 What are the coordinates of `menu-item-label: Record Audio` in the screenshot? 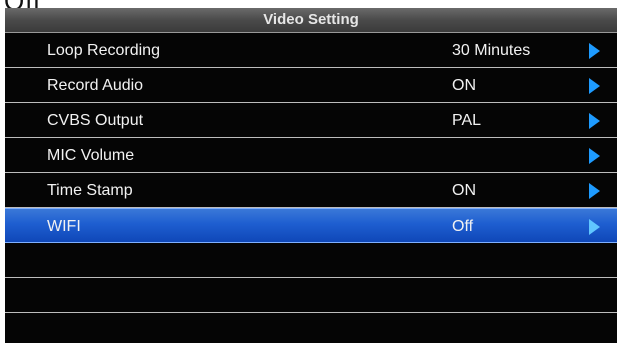 It's located at (95, 85).